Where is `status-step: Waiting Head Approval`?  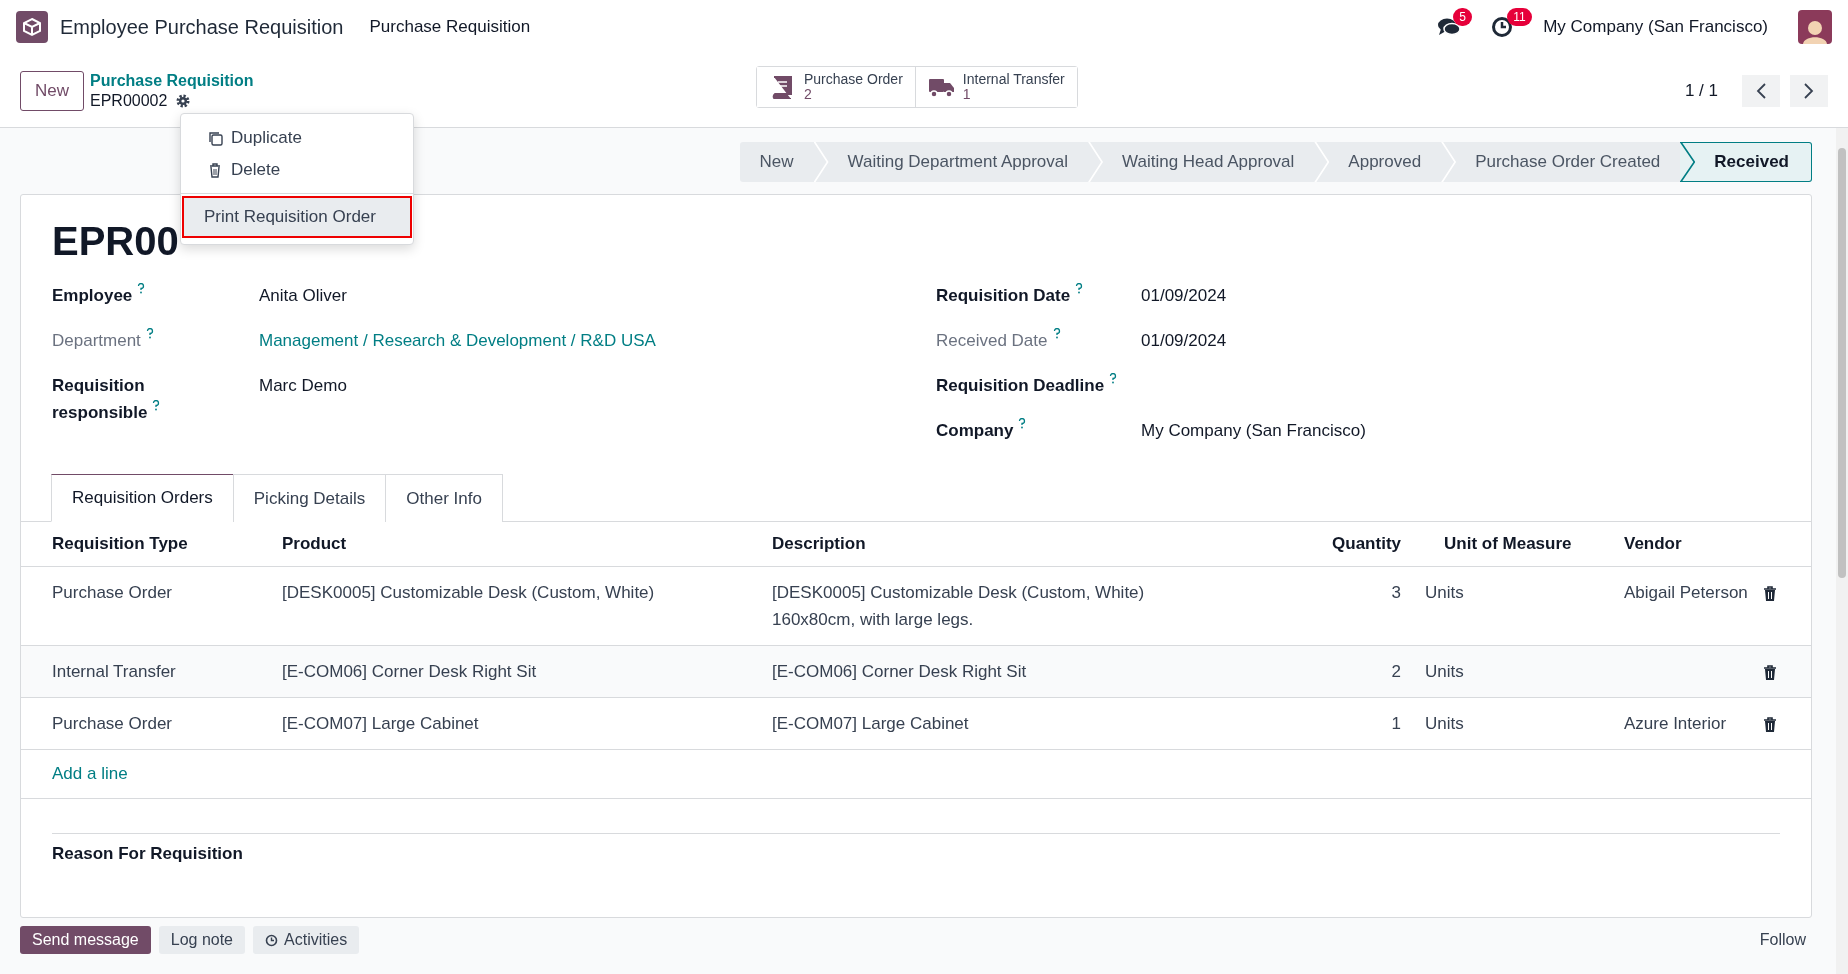 status-step: Waiting Head Approval is located at coordinates (1201, 162).